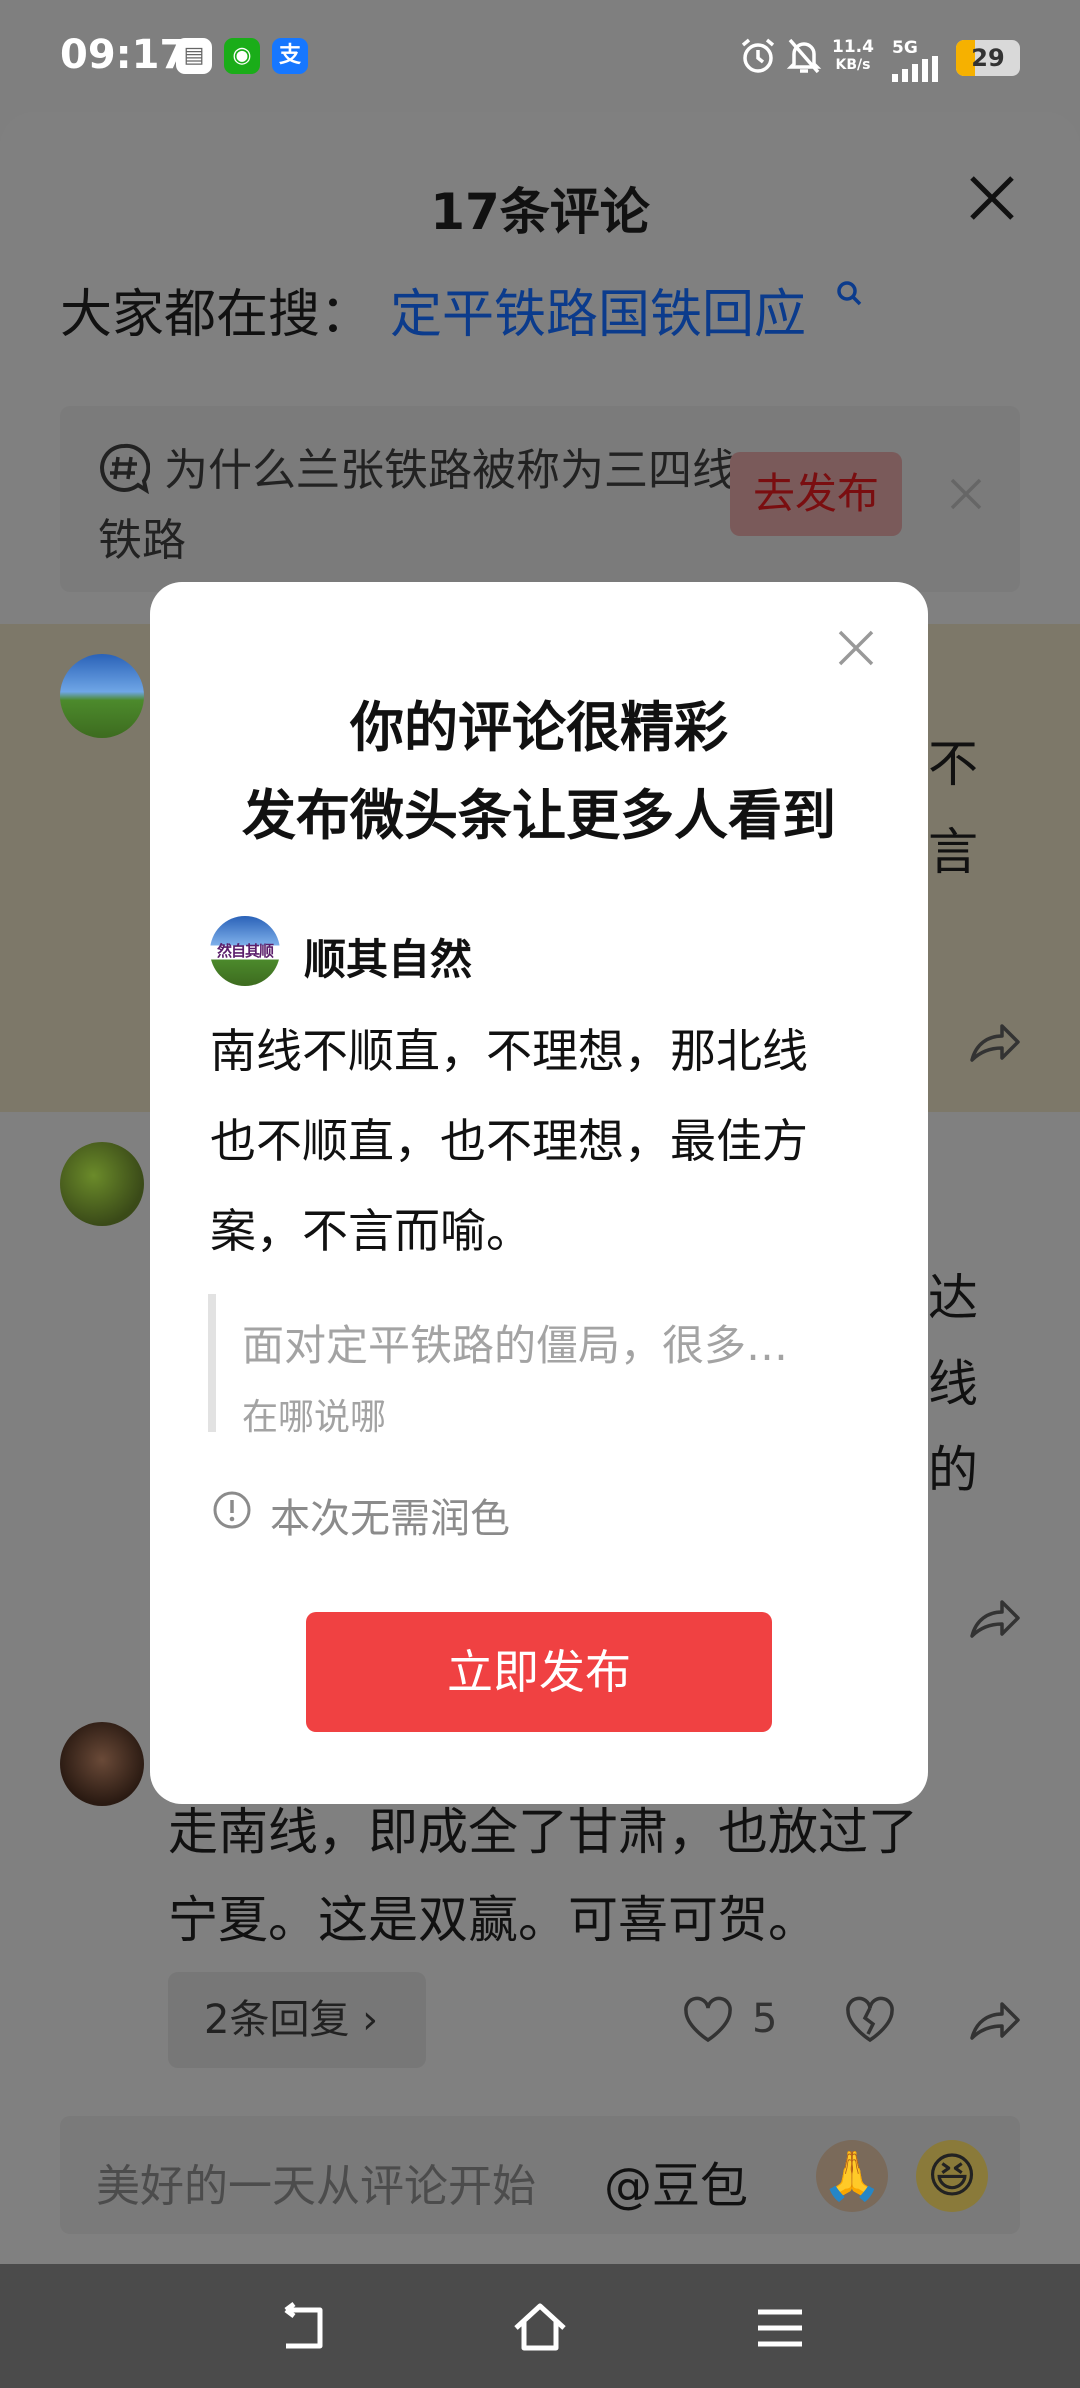 The height and width of the screenshot is (2388, 1080). I want to click on mute-bell-icon, so click(804, 56).